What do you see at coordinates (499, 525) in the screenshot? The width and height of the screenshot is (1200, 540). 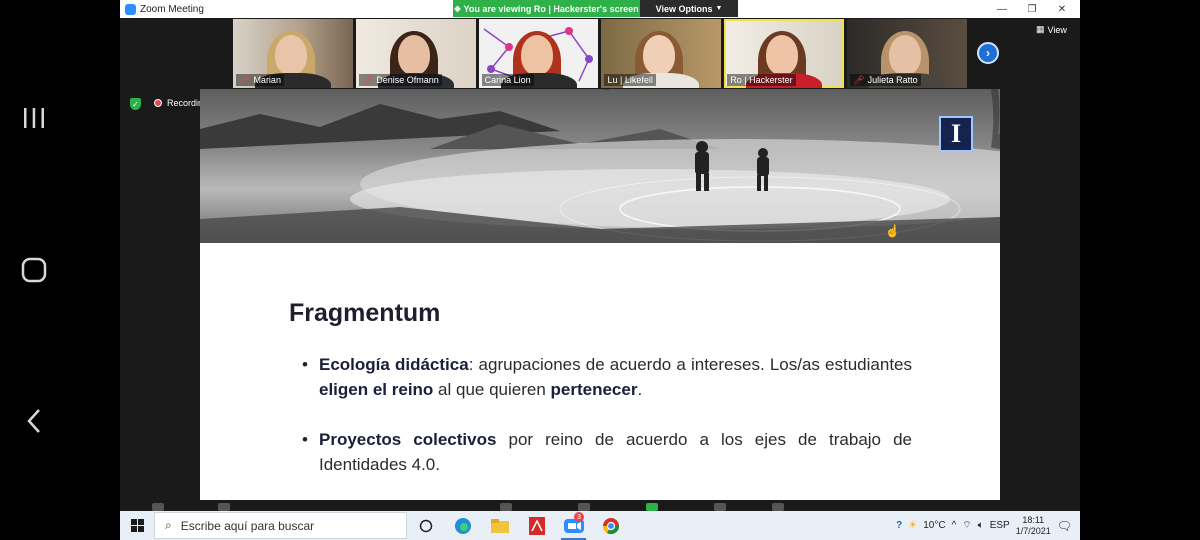 I see `file-explorer-icon` at bounding box center [499, 525].